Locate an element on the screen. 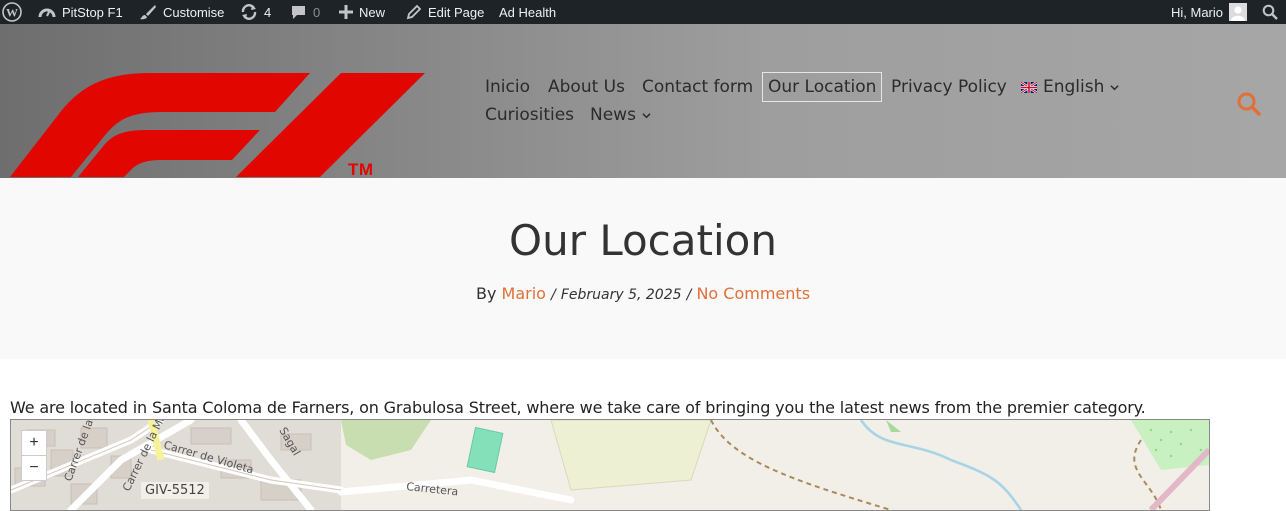 The height and width of the screenshot is (511, 1286). edit-page-link: Edit Page is located at coordinates (445, 12).